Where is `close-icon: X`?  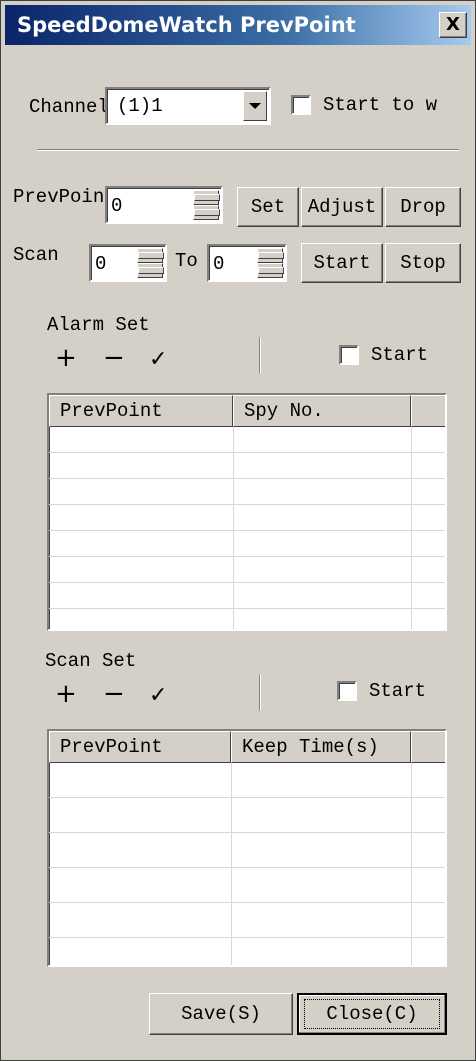
close-icon: X is located at coordinates (453, 25).